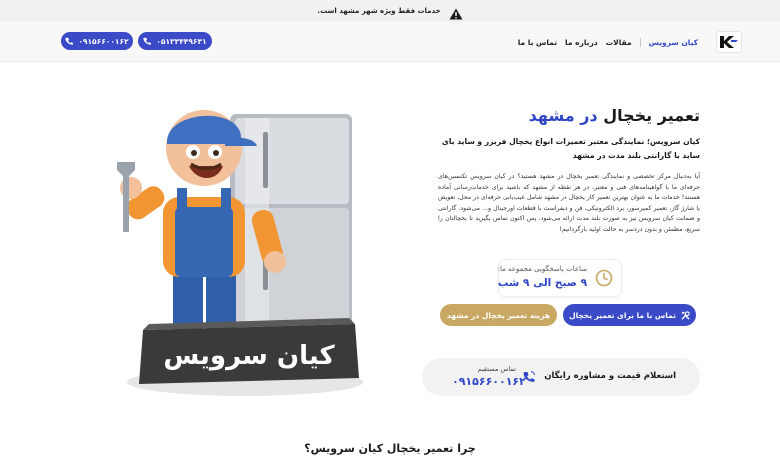  What do you see at coordinates (651, 115) in the screenshot?
I see `hero-title-main: تعمیر یخچال` at bounding box center [651, 115].